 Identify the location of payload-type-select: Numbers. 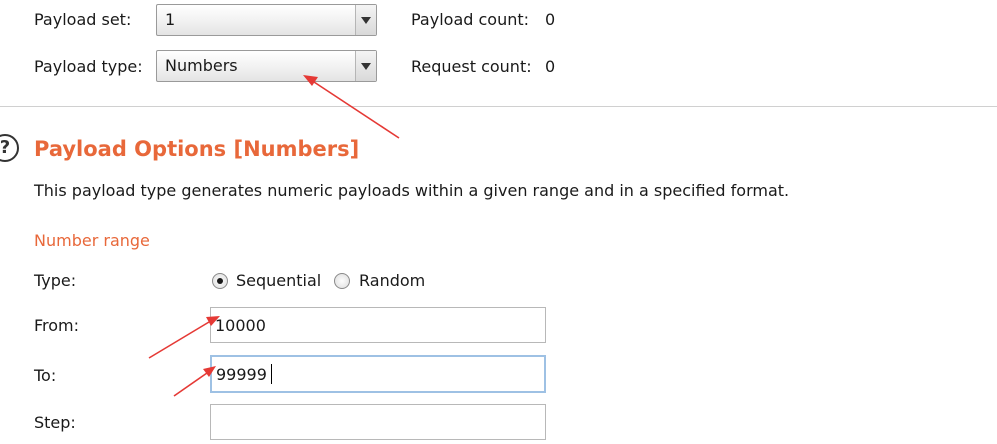
(266, 66).